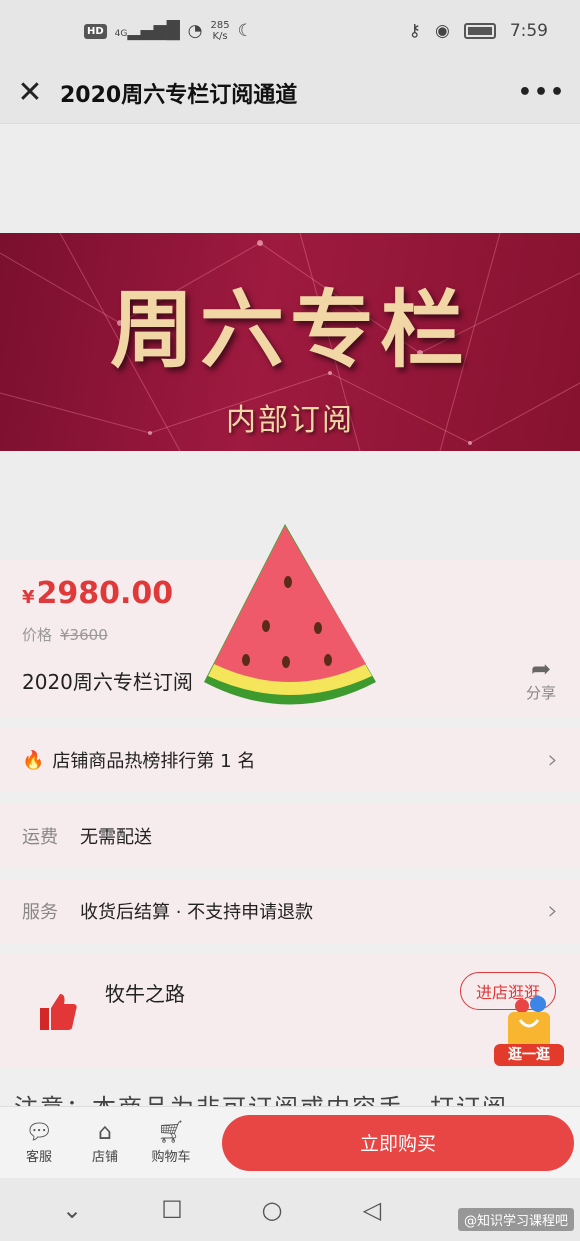  What do you see at coordinates (220, 31) in the screenshot?
I see `network-speed: 285 K/s` at bounding box center [220, 31].